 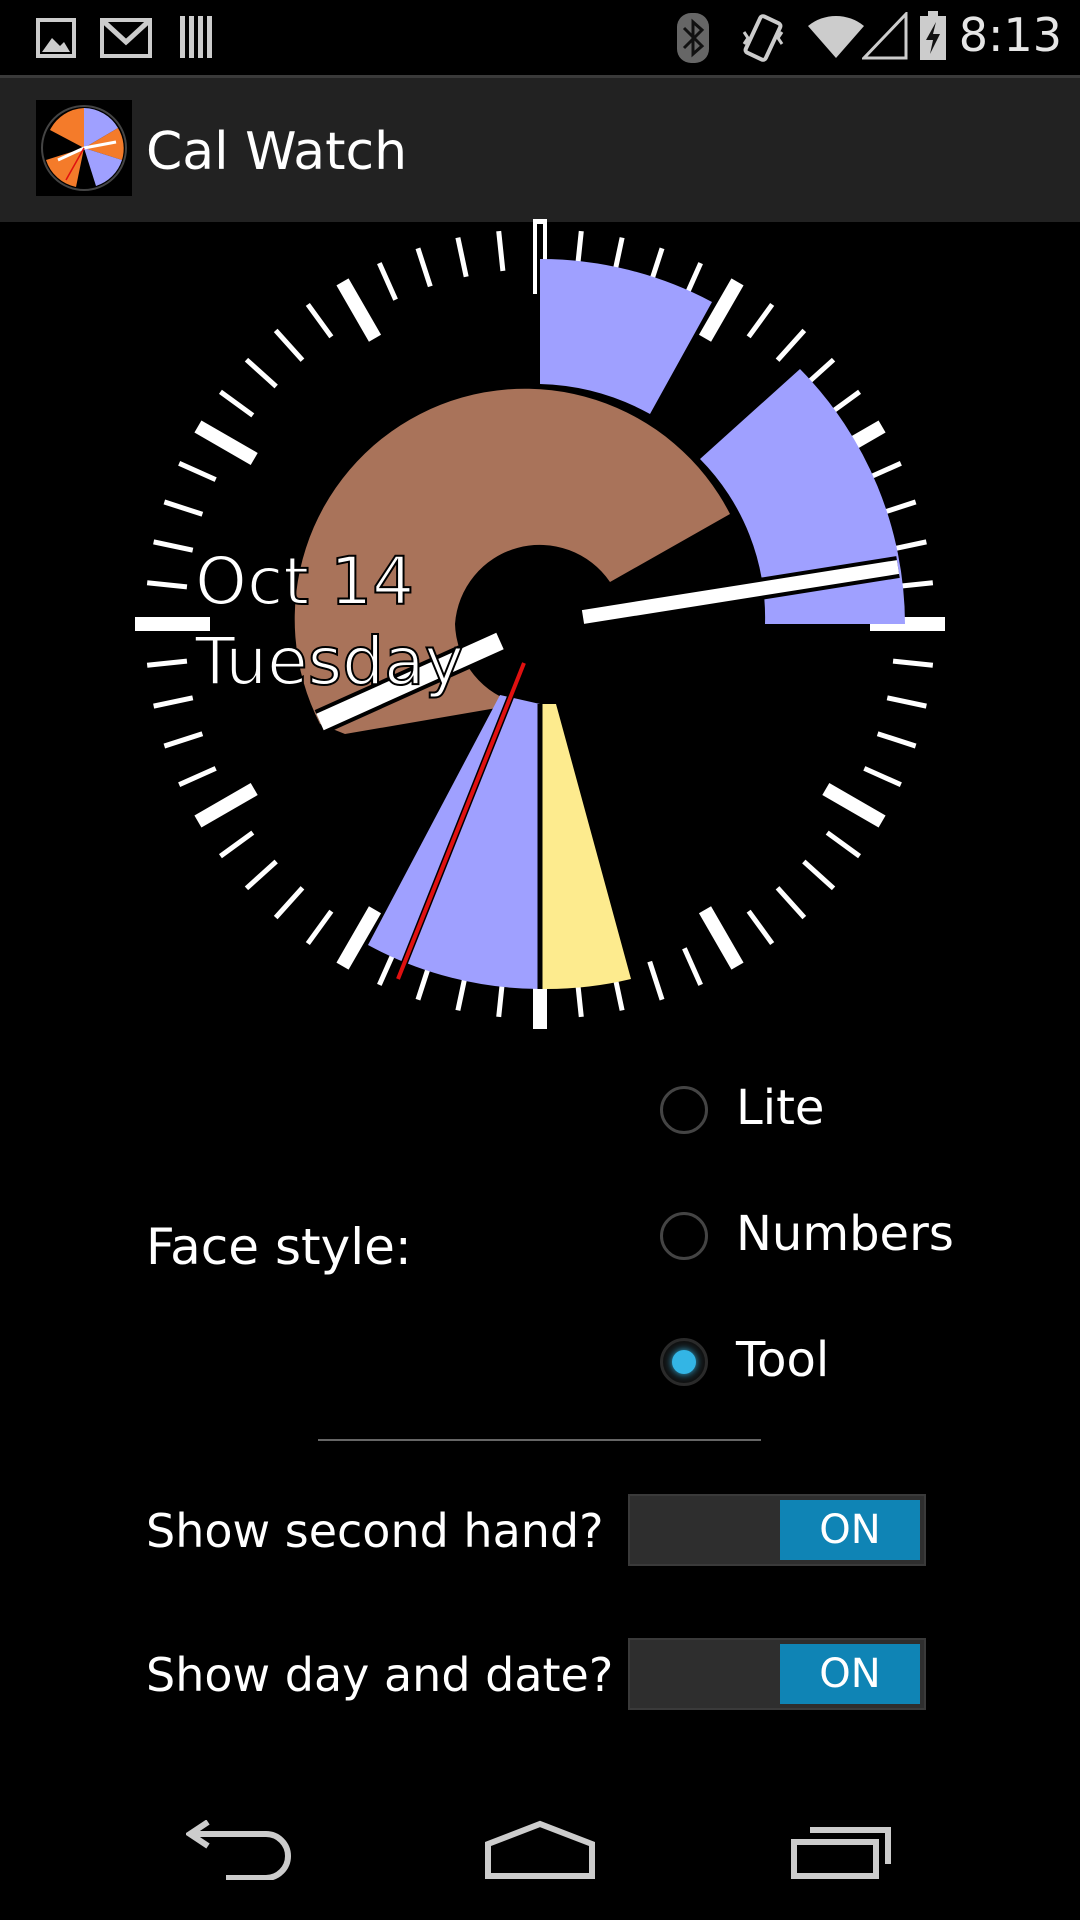 What do you see at coordinates (539, 1440) in the screenshot?
I see `divider` at bounding box center [539, 1440].